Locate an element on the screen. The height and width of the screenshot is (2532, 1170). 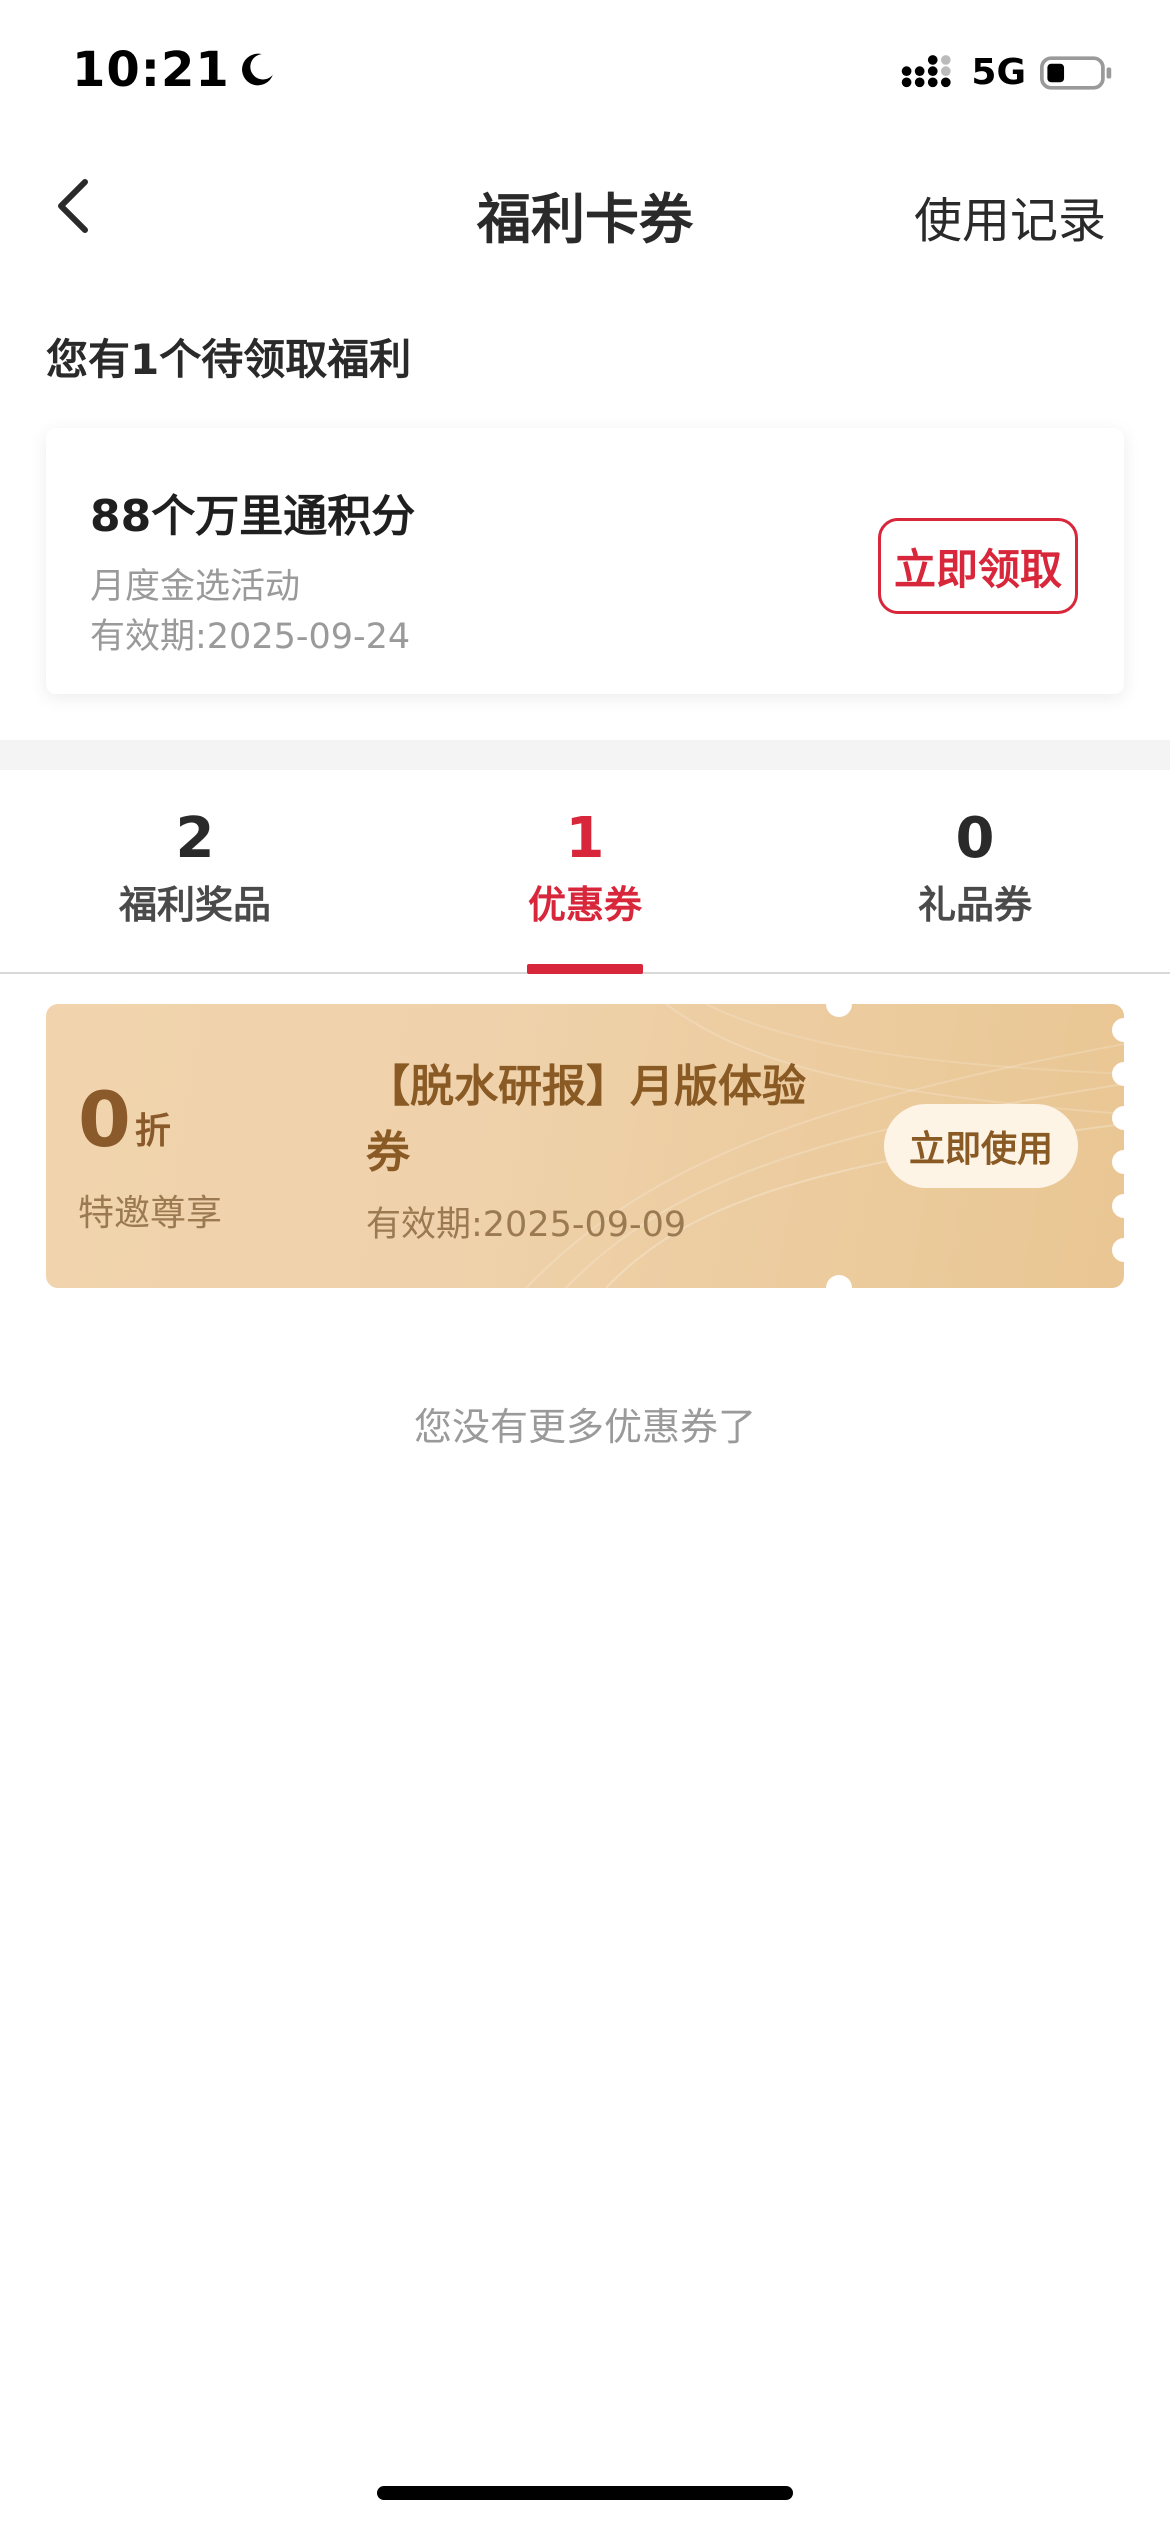
status-time: 10:21 is located at coordinates (174, 70).